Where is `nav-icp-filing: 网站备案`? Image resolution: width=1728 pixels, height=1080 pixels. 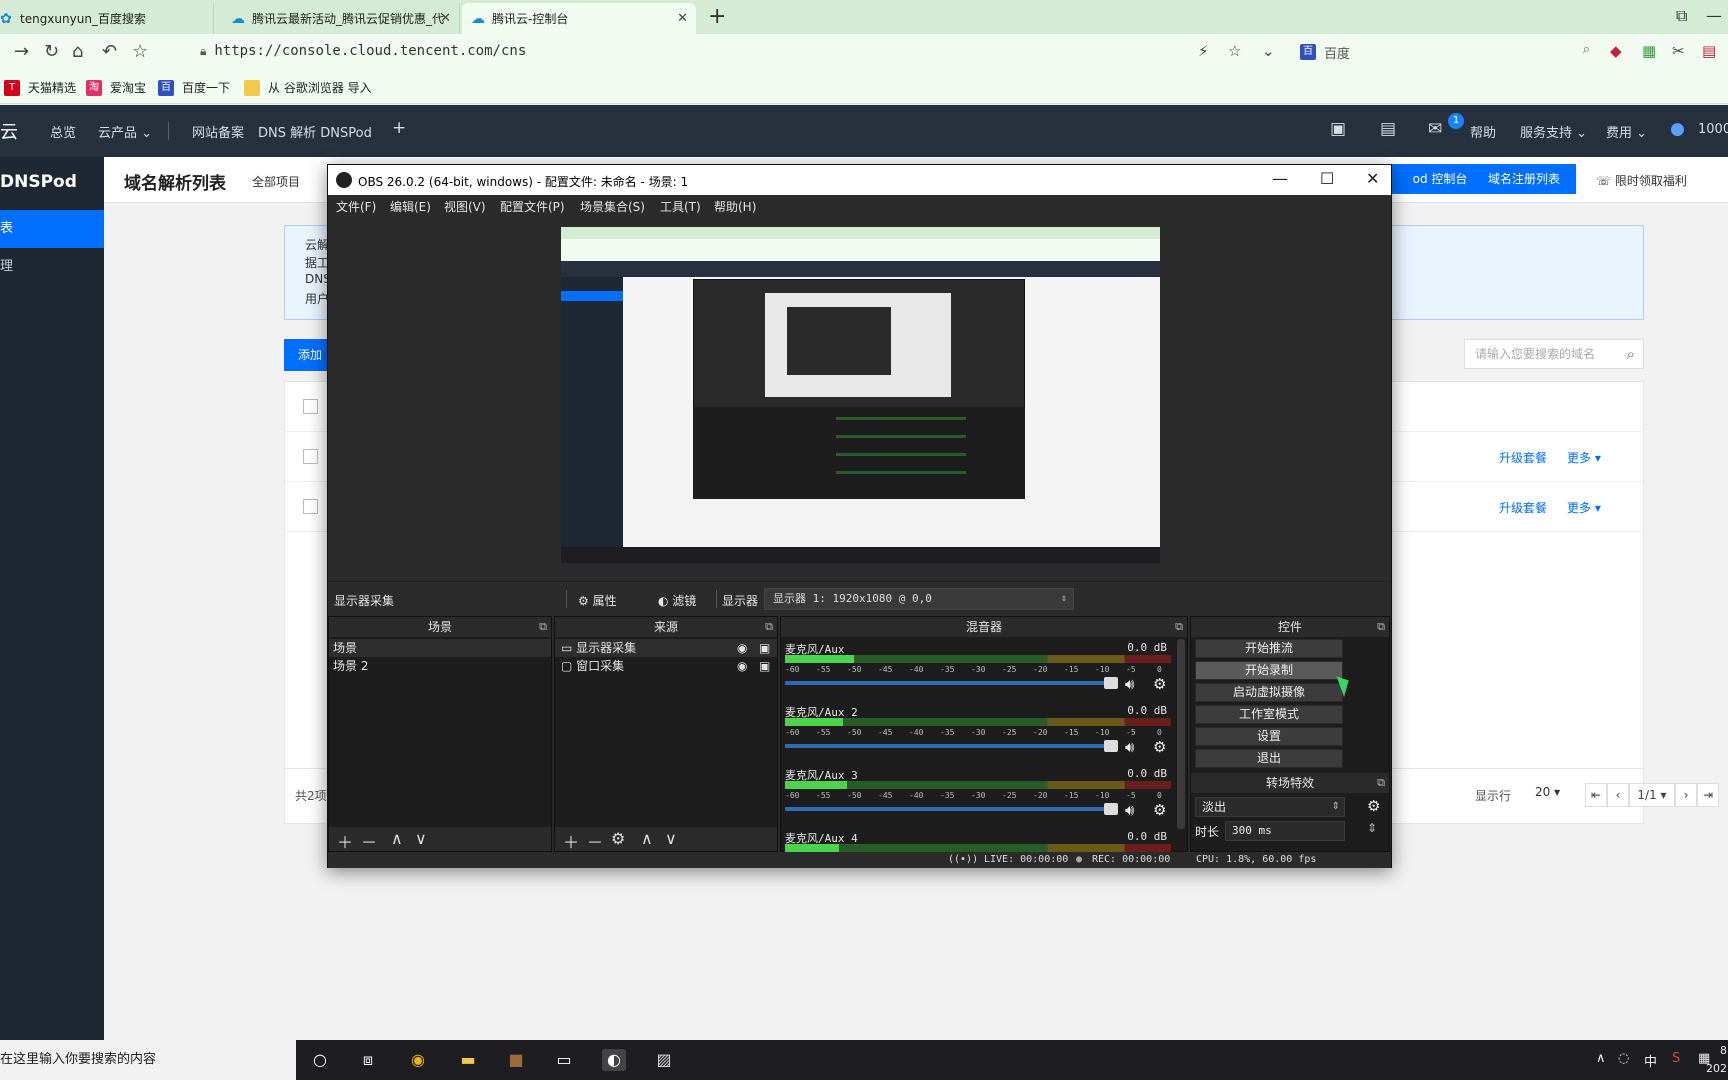 nav-icp-filing: 网站备案 is located at coordinates (218, 131).